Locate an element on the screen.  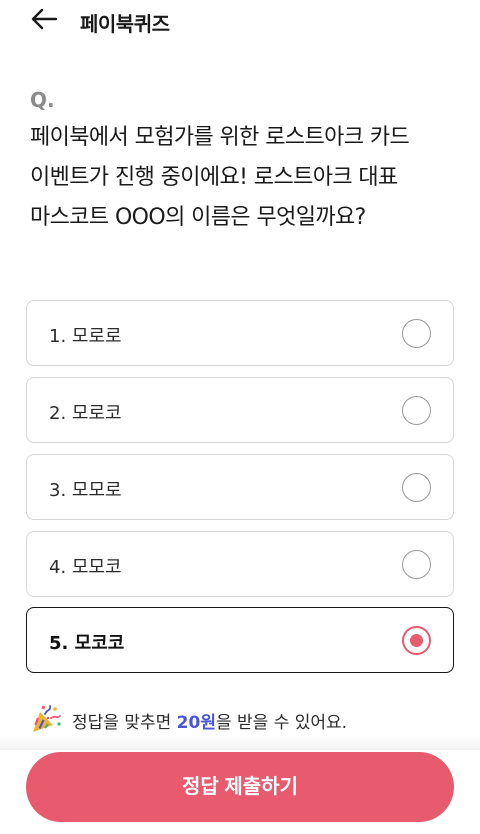
notice-suffix: 을 받을 수 있어요. is located at coordinates (281, 723).